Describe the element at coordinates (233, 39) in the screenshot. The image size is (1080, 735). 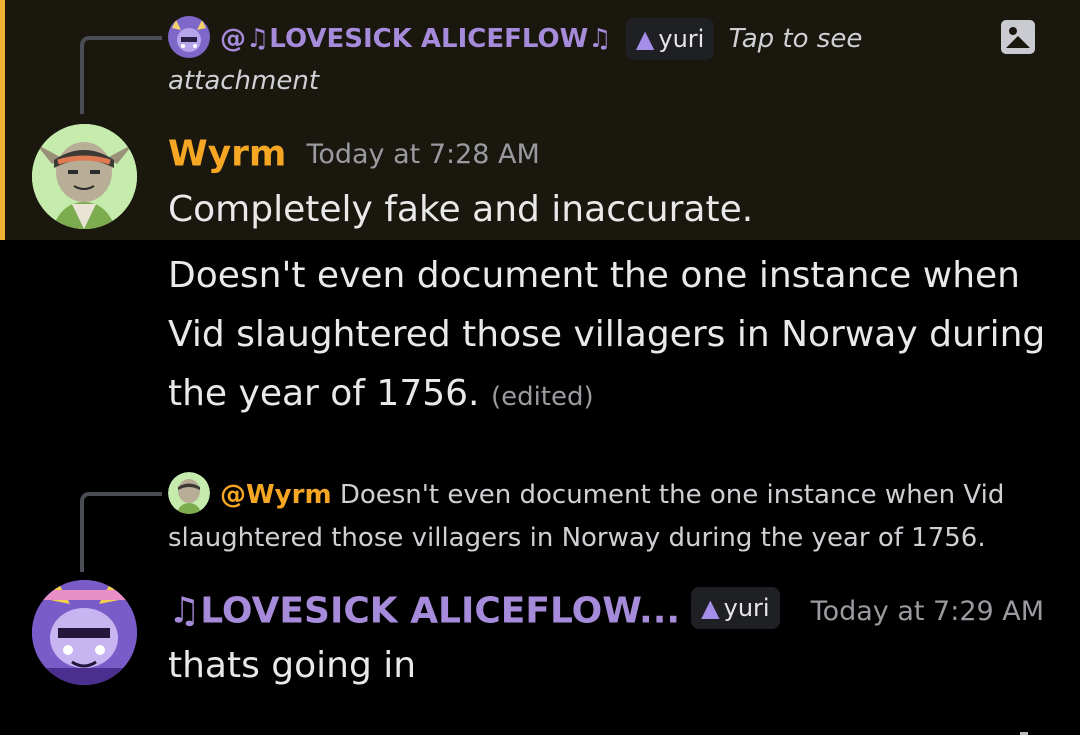
I see `reply-mention-at: @` at that location.